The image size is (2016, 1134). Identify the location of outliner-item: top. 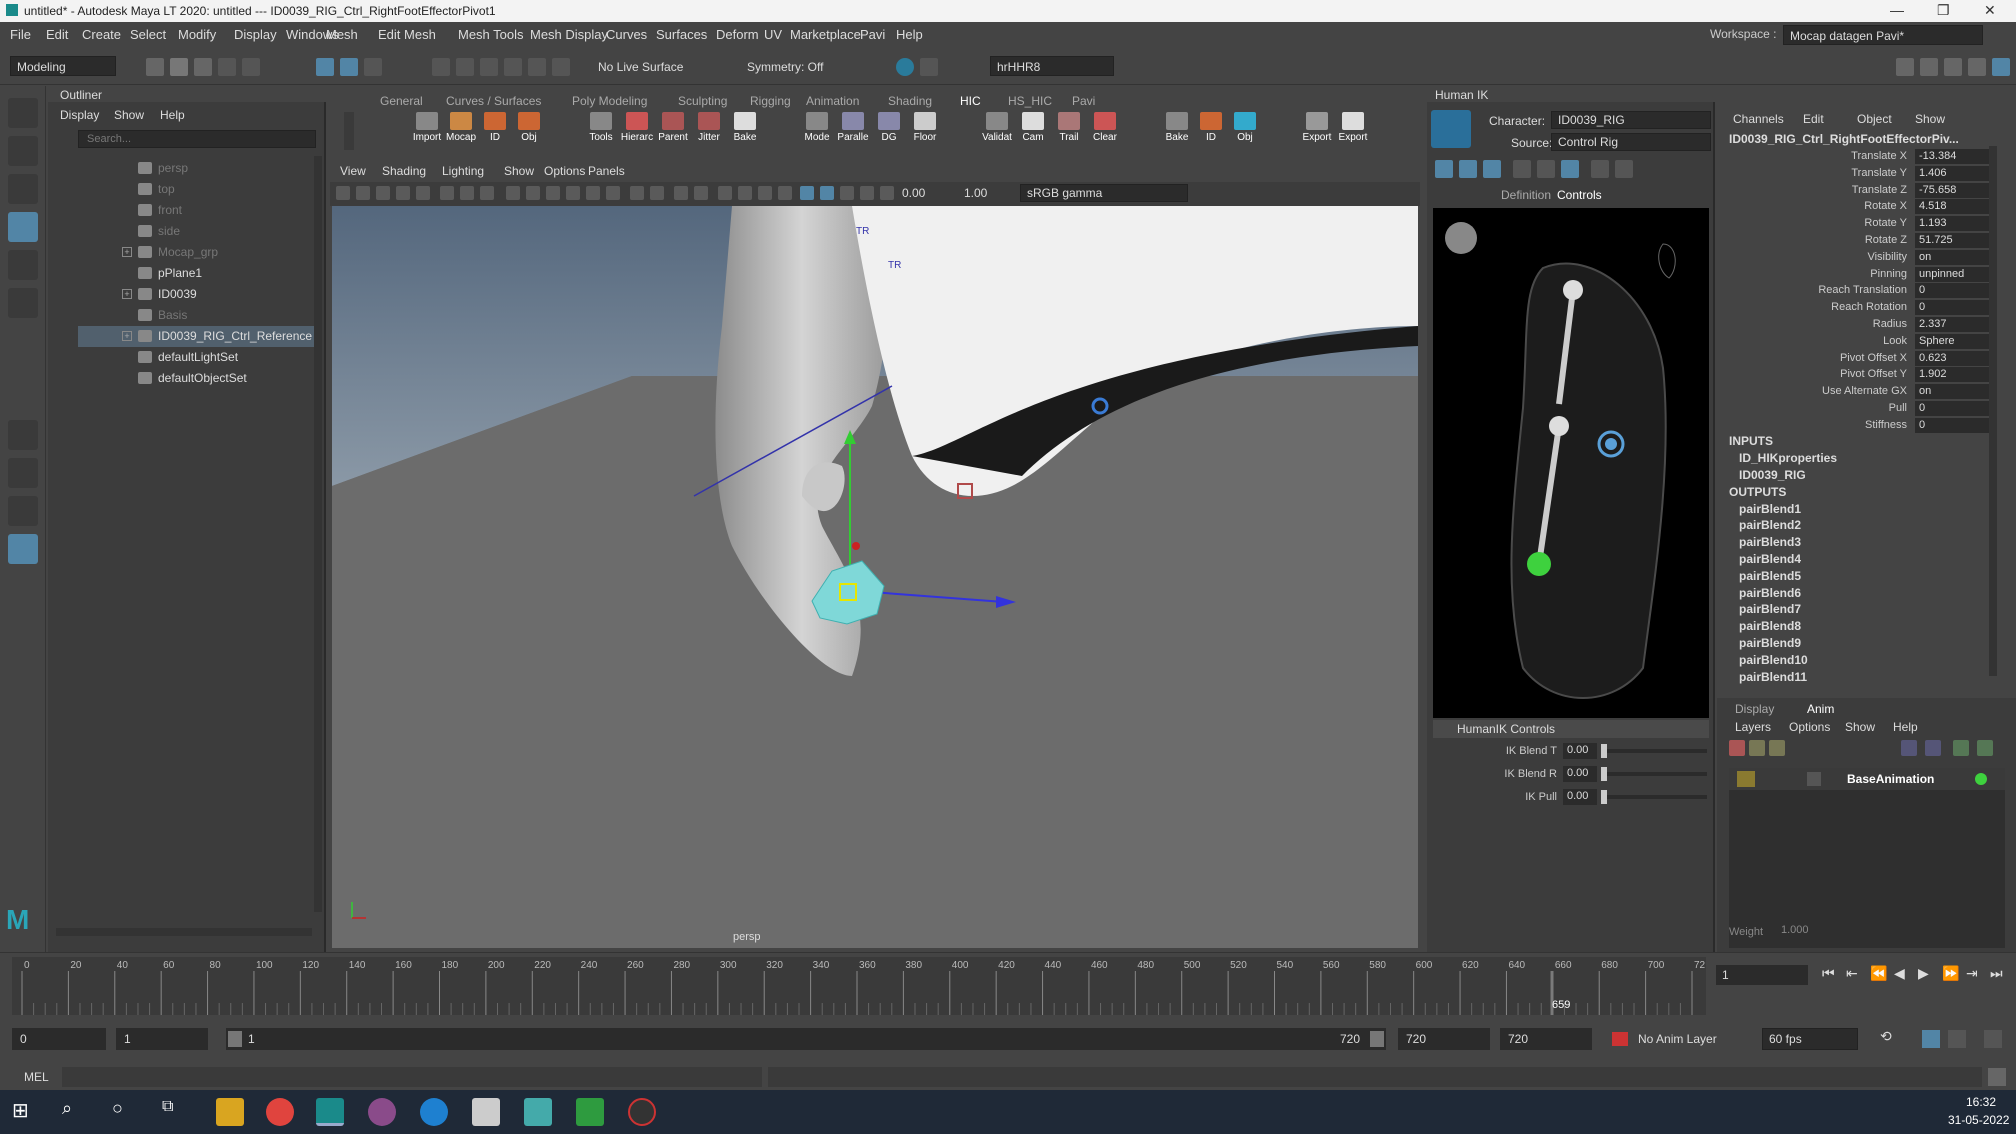
(199, 189).